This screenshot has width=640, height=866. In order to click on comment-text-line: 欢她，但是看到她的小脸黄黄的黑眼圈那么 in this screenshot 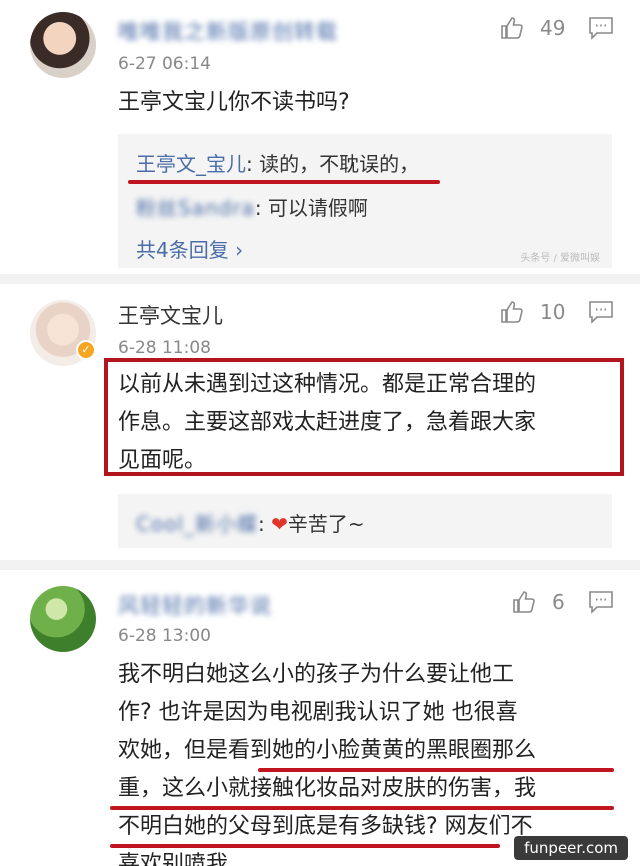, I will do `click(327, 750)`.